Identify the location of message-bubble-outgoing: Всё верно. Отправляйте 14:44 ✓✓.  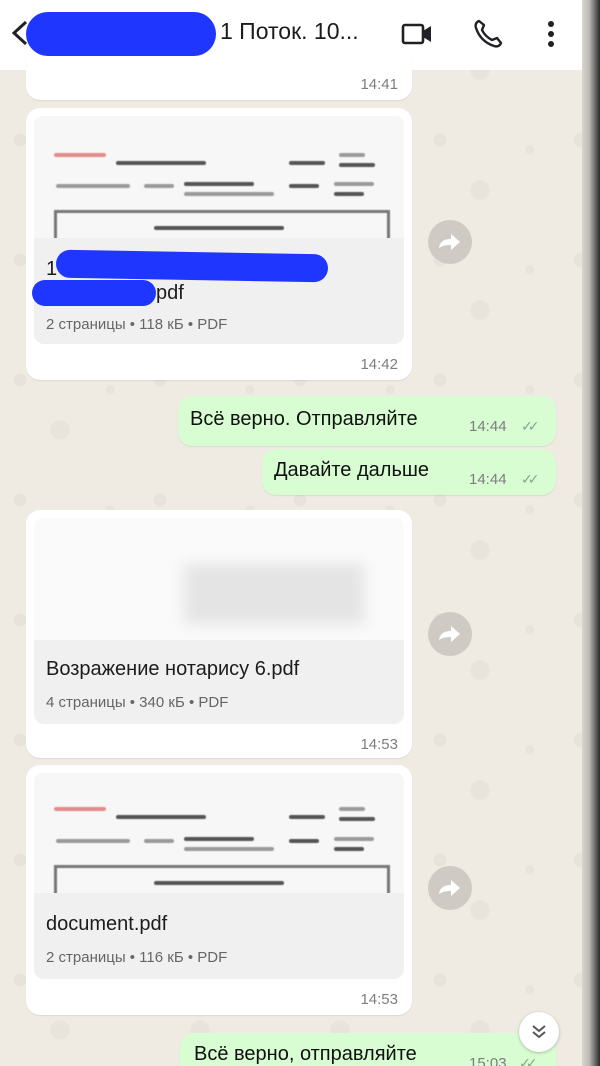
(367, 421).